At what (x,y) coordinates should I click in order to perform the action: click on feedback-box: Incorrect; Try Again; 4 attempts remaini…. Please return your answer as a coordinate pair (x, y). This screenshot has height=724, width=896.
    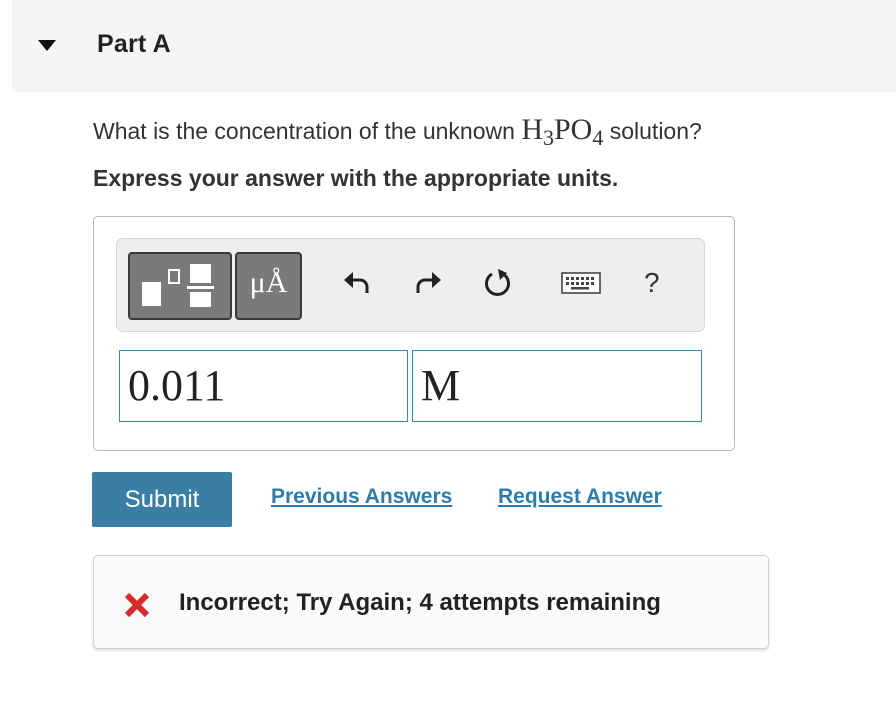
    Looking at the image, I should click on (431, 602).